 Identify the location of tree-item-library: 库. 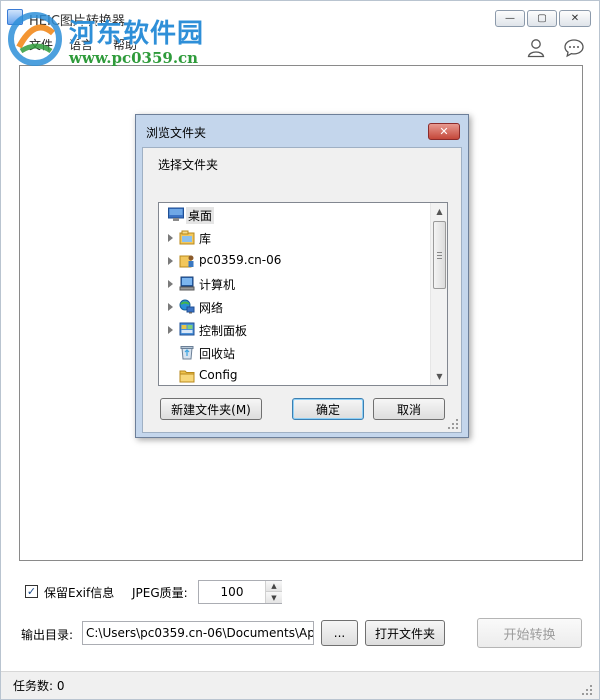
(294, 237).